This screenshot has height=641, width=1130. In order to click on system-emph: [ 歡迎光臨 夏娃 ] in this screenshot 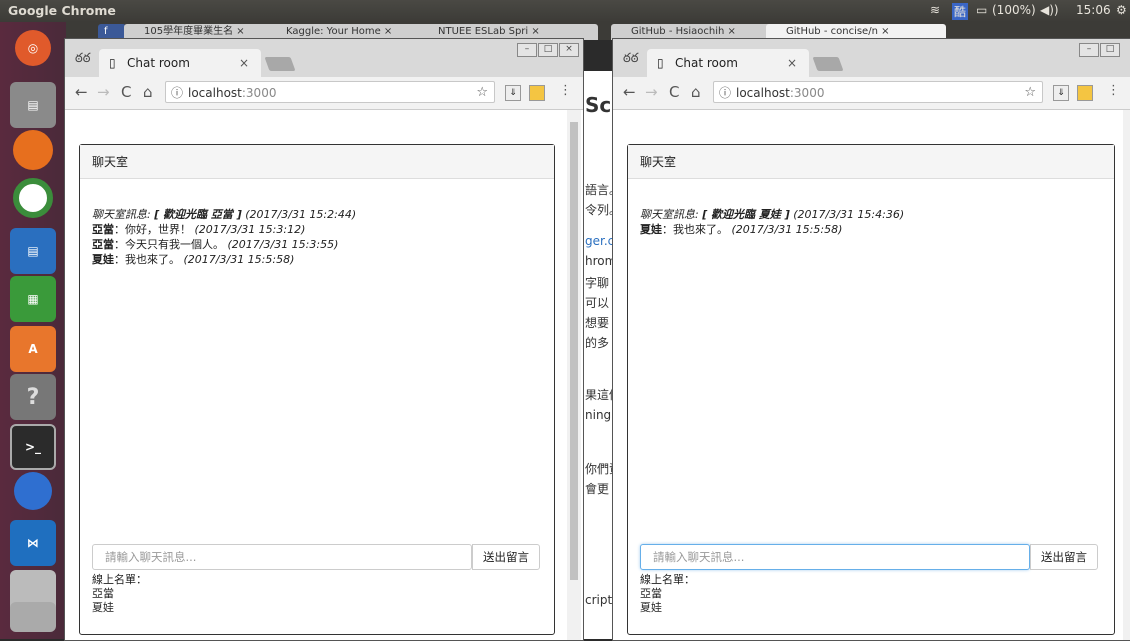, I will do `click(746, 214)`.